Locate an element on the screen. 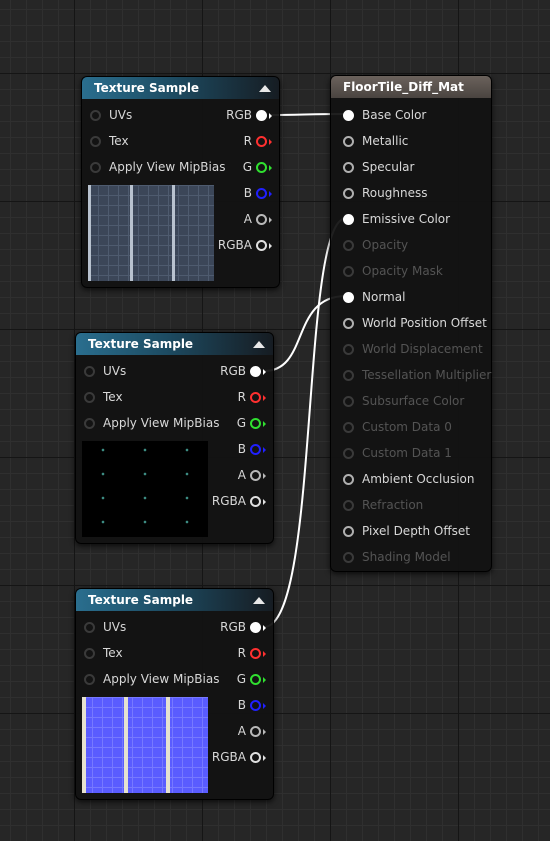 The height and width of the screenshot is (841, 550). material-input-row: Custom Data 0 is located at coordinates (411, 427).